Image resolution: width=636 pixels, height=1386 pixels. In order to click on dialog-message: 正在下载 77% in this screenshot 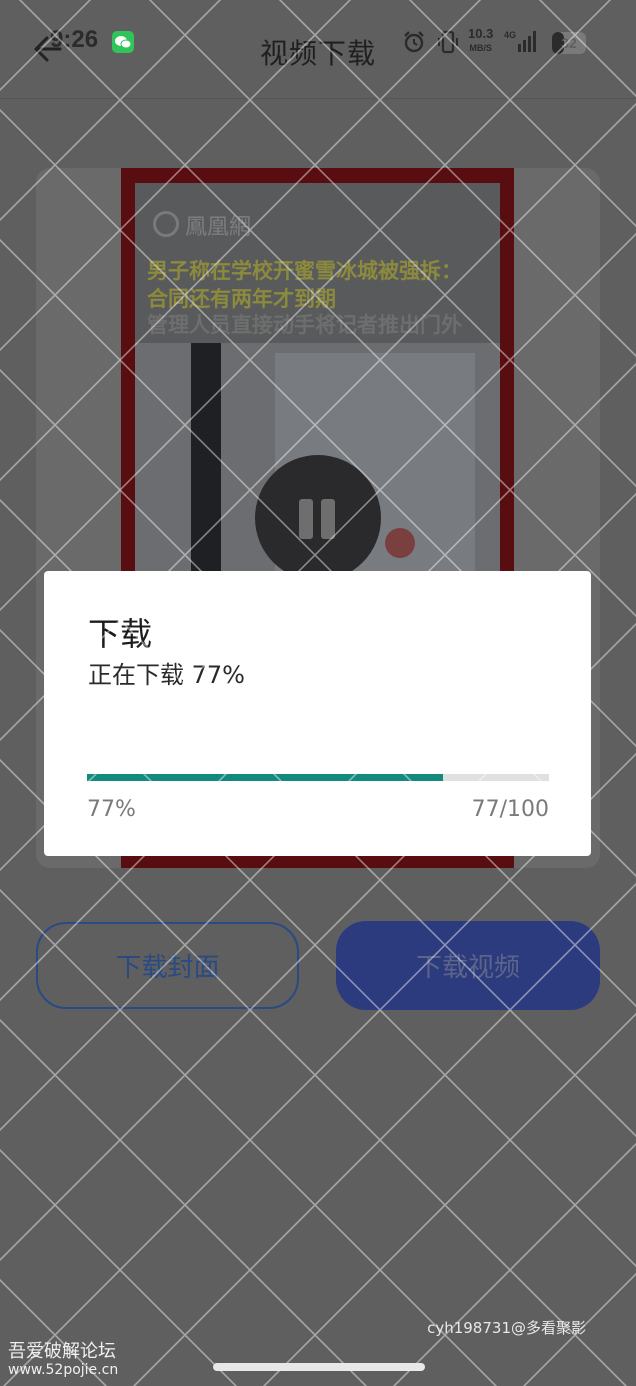, I will do `click(166, 675)`.